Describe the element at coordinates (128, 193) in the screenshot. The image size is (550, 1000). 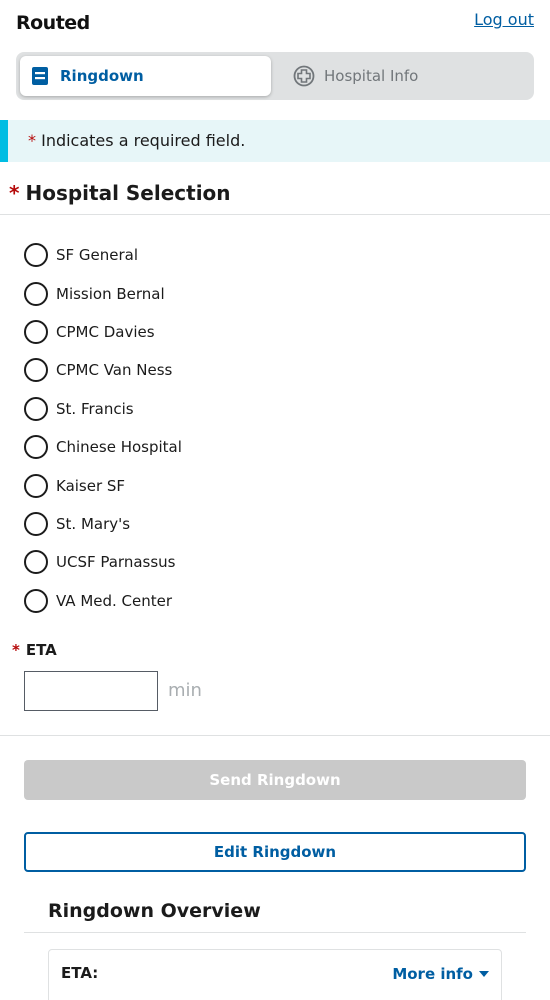
I see `hospital-selection-title: Hospital Selection` at that location.